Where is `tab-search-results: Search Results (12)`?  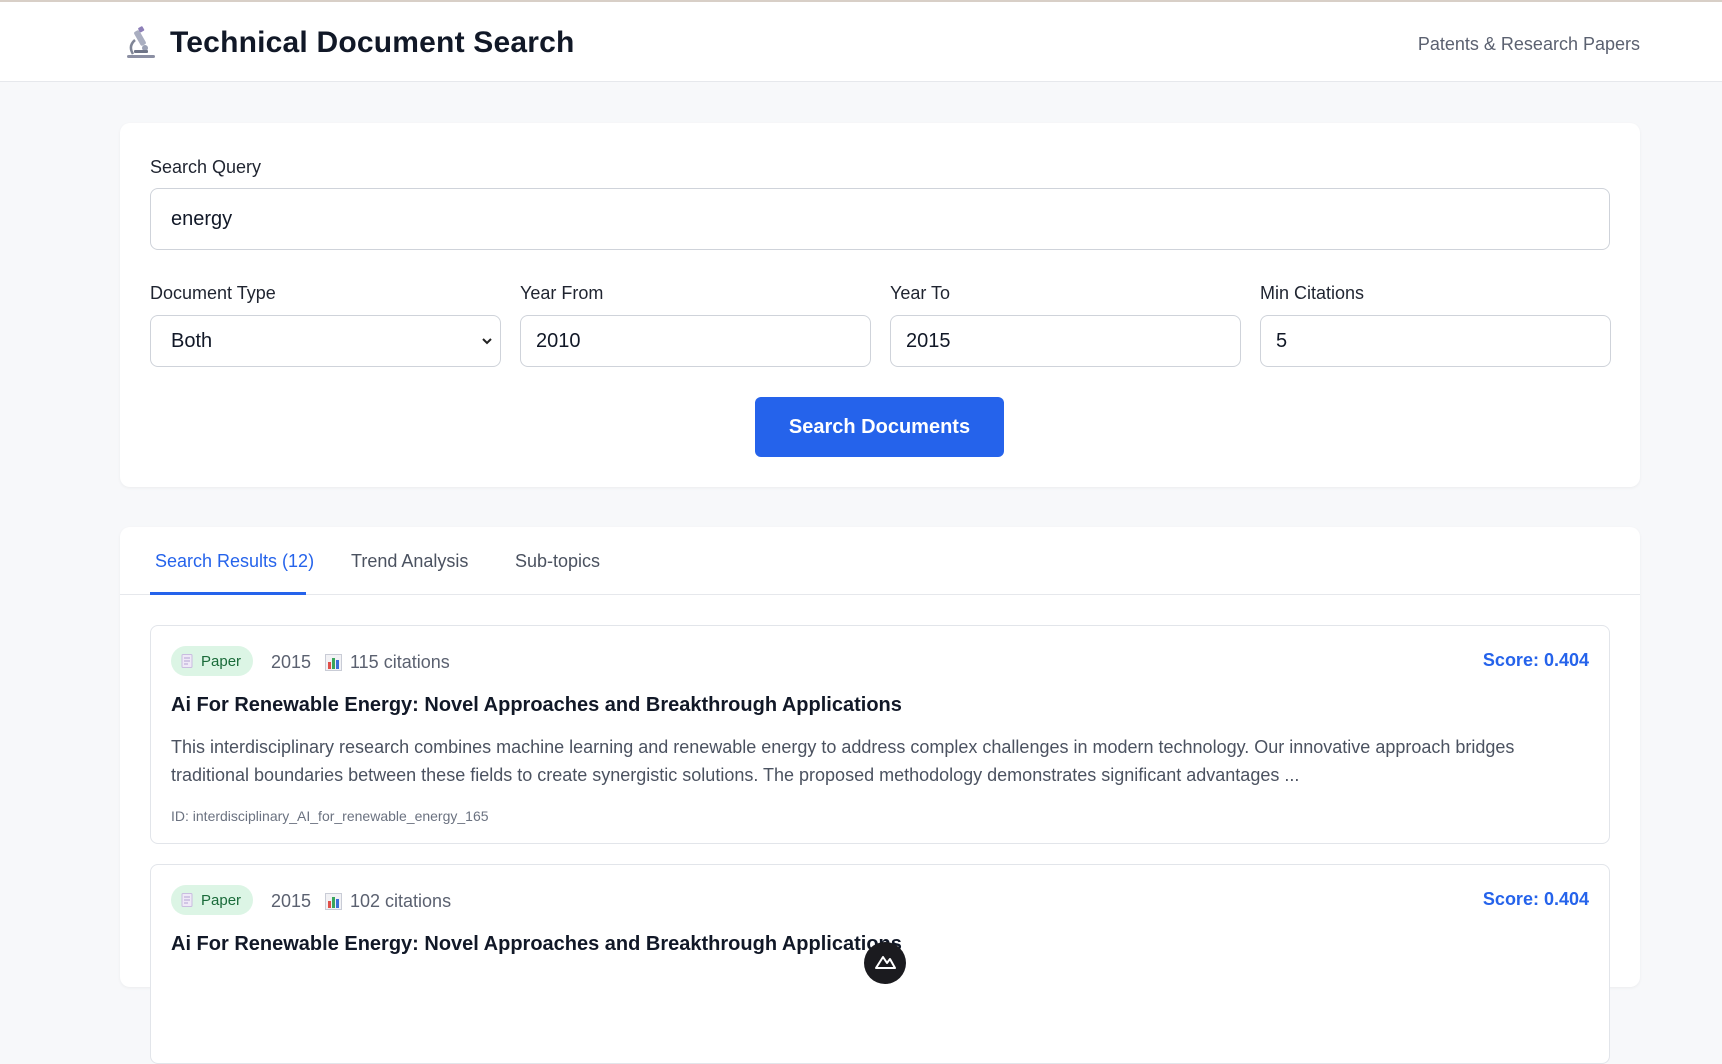
tab-search-results: Search Results (12) is located at coordinates (234, 561).